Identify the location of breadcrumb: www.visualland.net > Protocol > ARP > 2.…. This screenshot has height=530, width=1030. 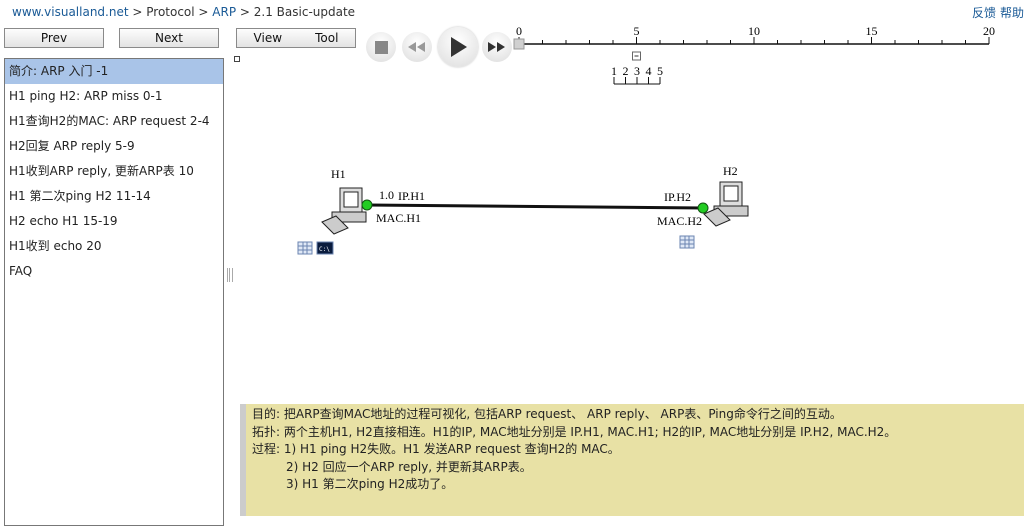
(183, 12).